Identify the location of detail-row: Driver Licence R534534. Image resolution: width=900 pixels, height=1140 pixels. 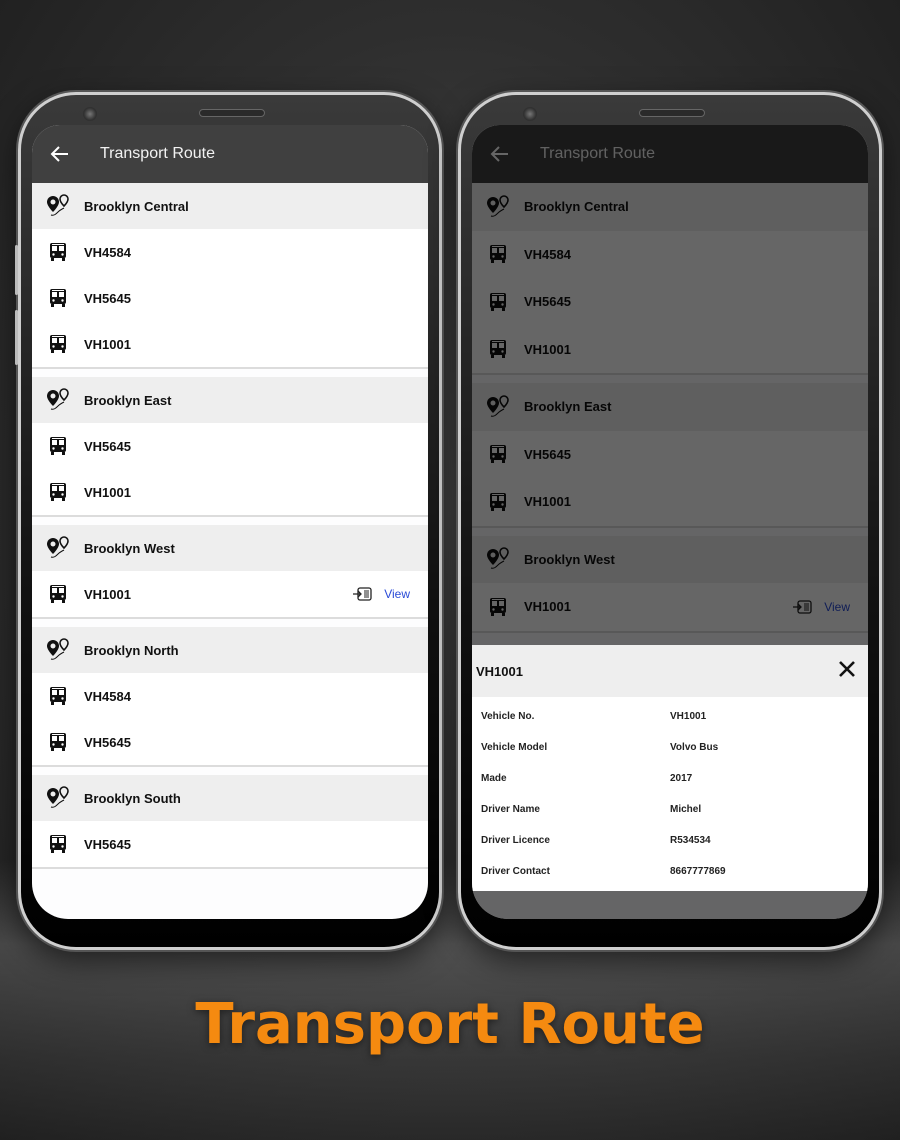
(674, 840).